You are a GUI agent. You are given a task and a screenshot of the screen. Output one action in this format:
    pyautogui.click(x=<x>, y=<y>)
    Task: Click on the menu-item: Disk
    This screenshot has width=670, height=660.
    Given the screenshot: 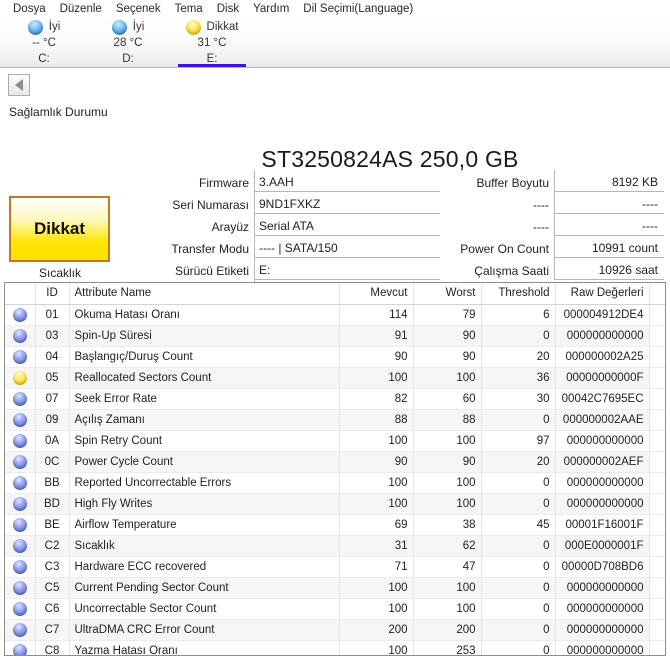 What is the action you would take?
    pyautogui.click(x=228, y=9)
    